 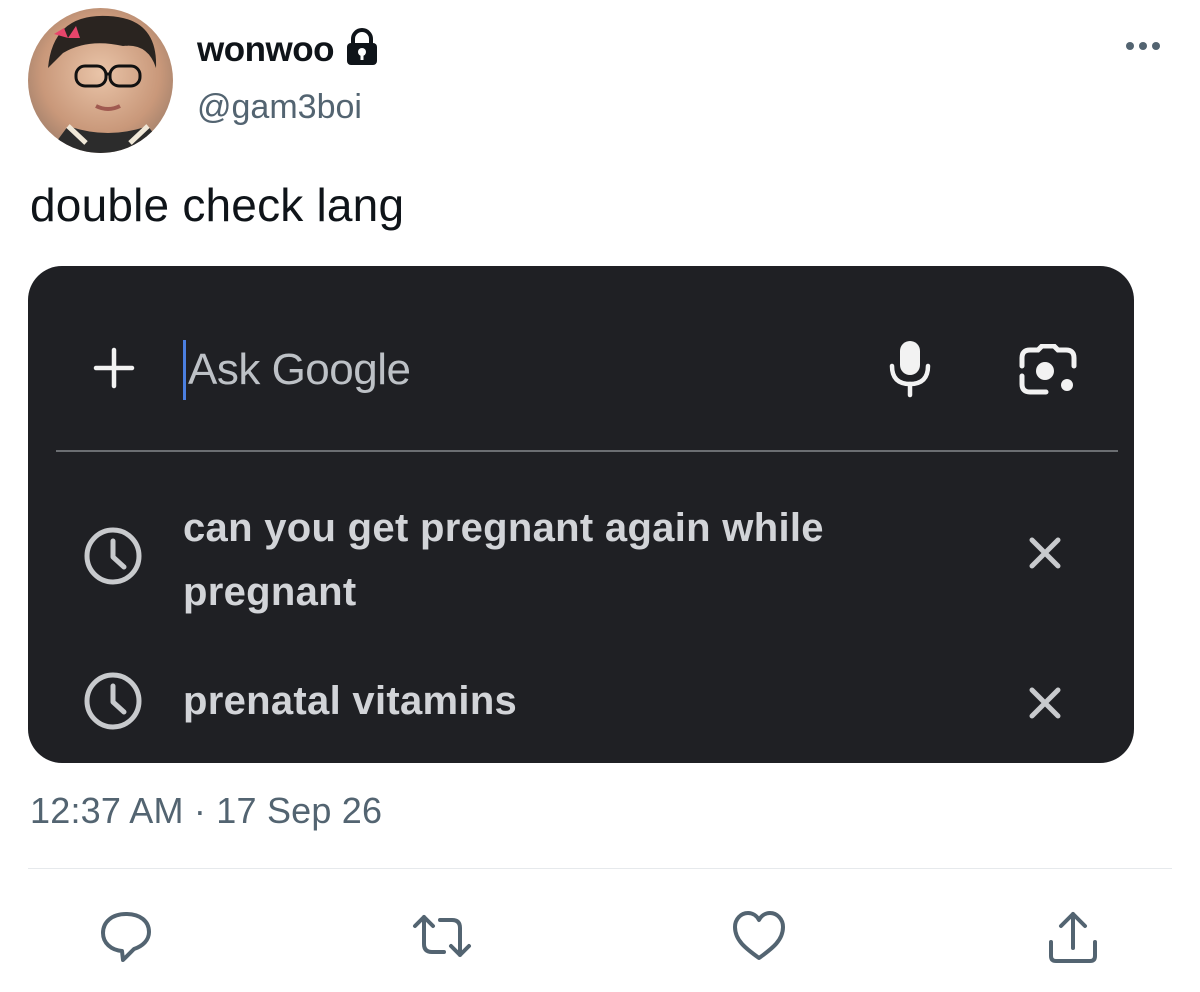 I want to click on display-name: wonwoo, so click(x=265, y=50).